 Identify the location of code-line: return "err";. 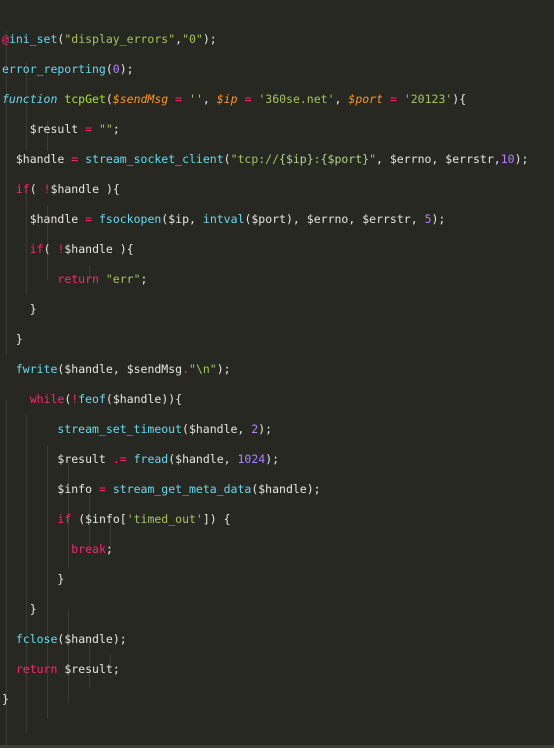
(102, 279).